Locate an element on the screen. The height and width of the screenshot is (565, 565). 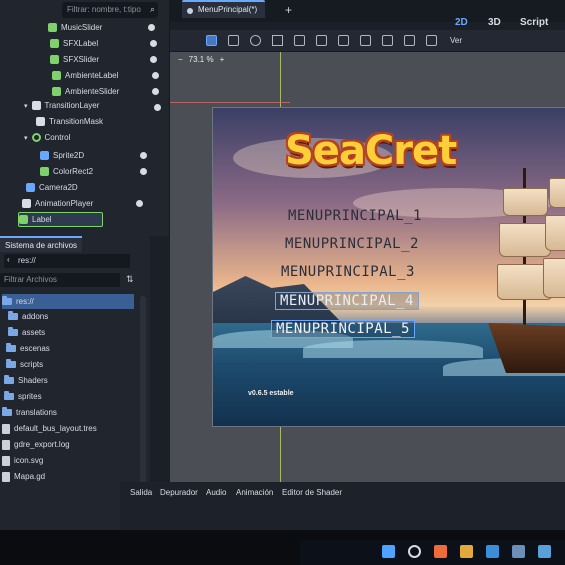
fs-item-scripts: scripts is located at coordinates (72, 364).